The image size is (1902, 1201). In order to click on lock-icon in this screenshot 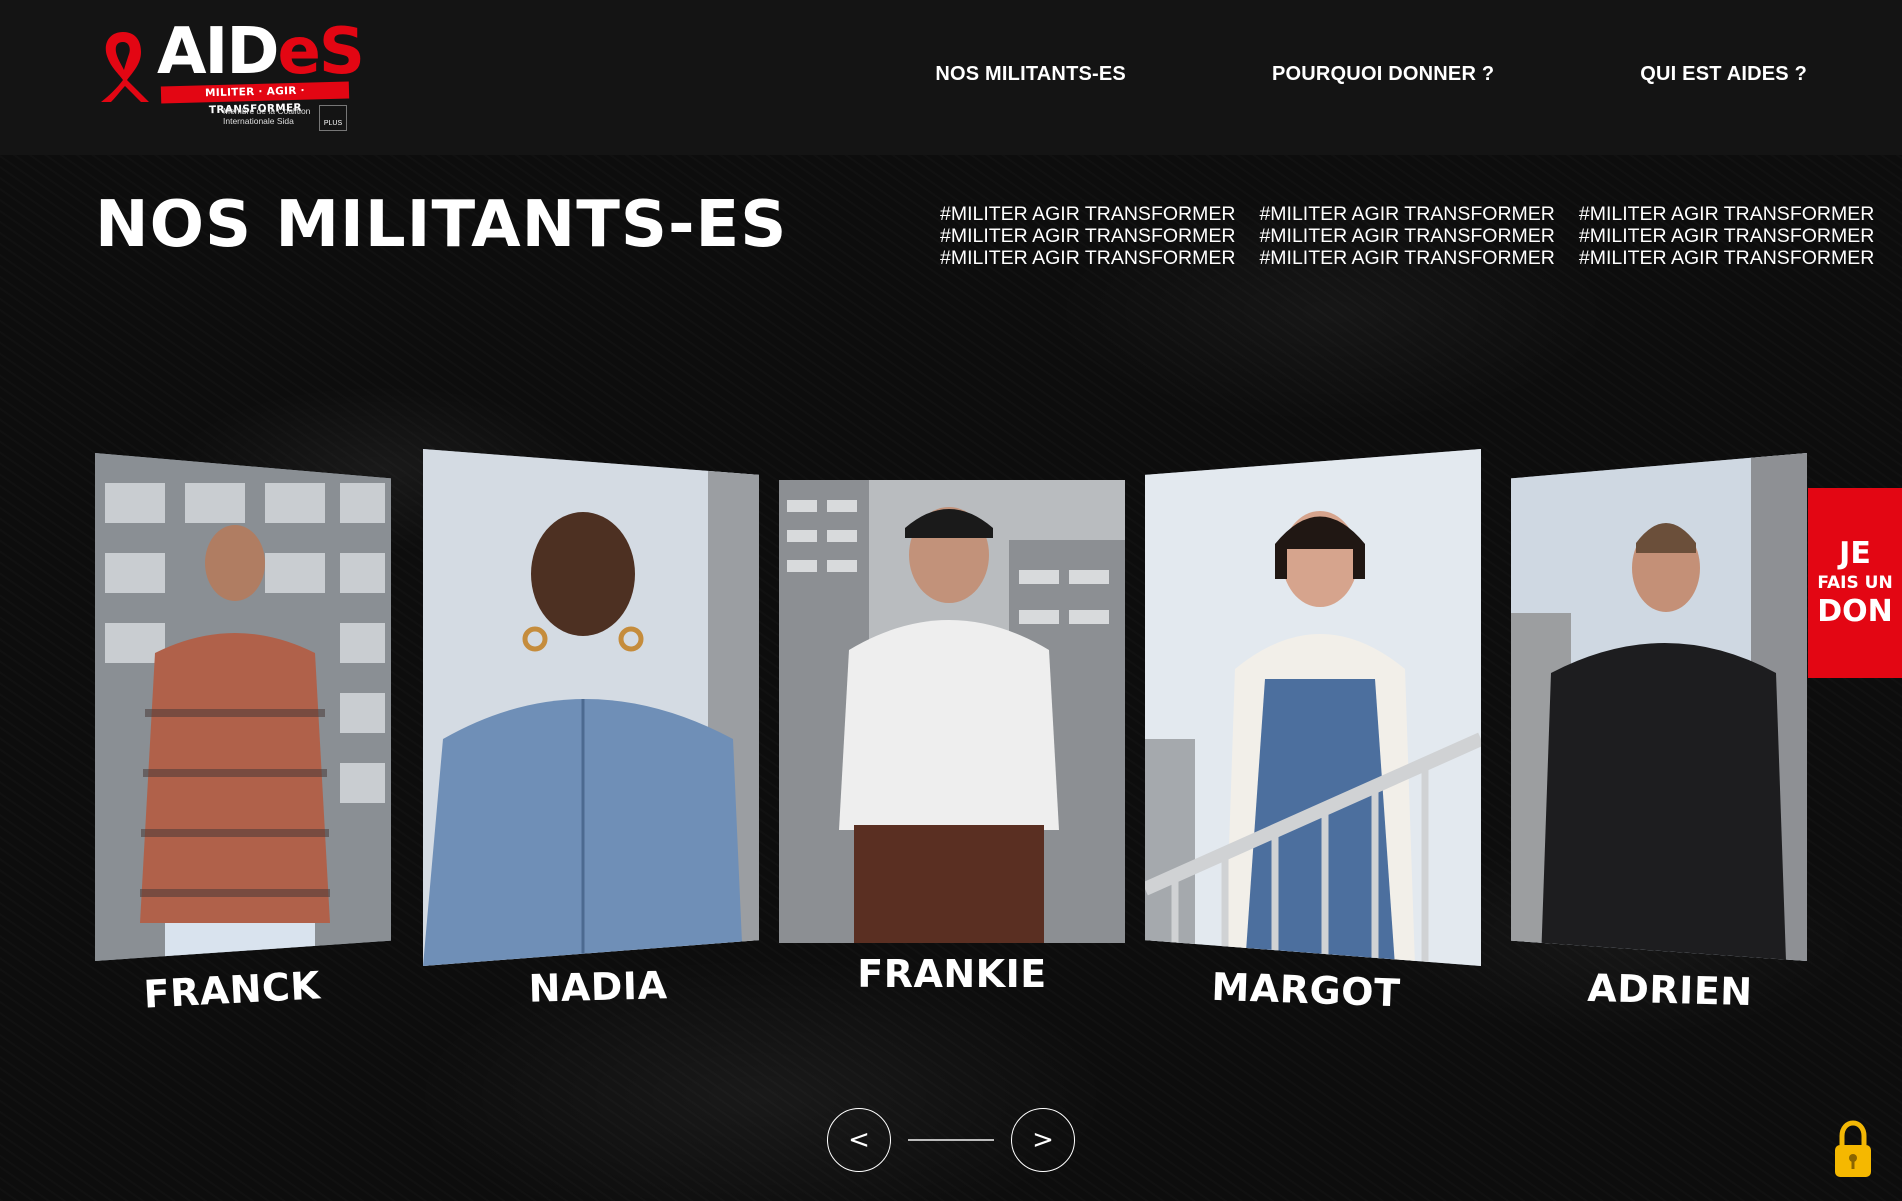, I will do `click(1853, 1150)`.